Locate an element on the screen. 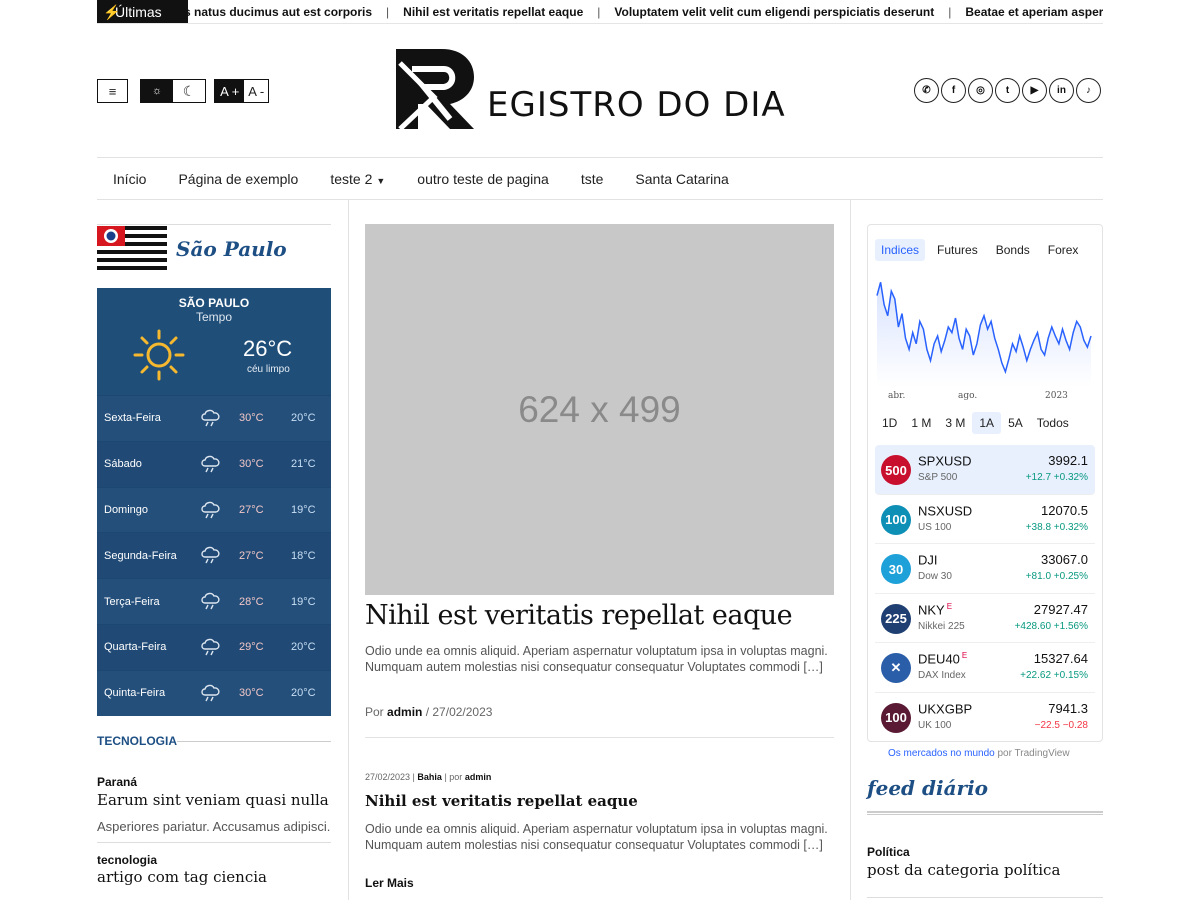 This screenshot has height=900, width=1200. menu-button: ≡ is located at coordinates (112, 91).